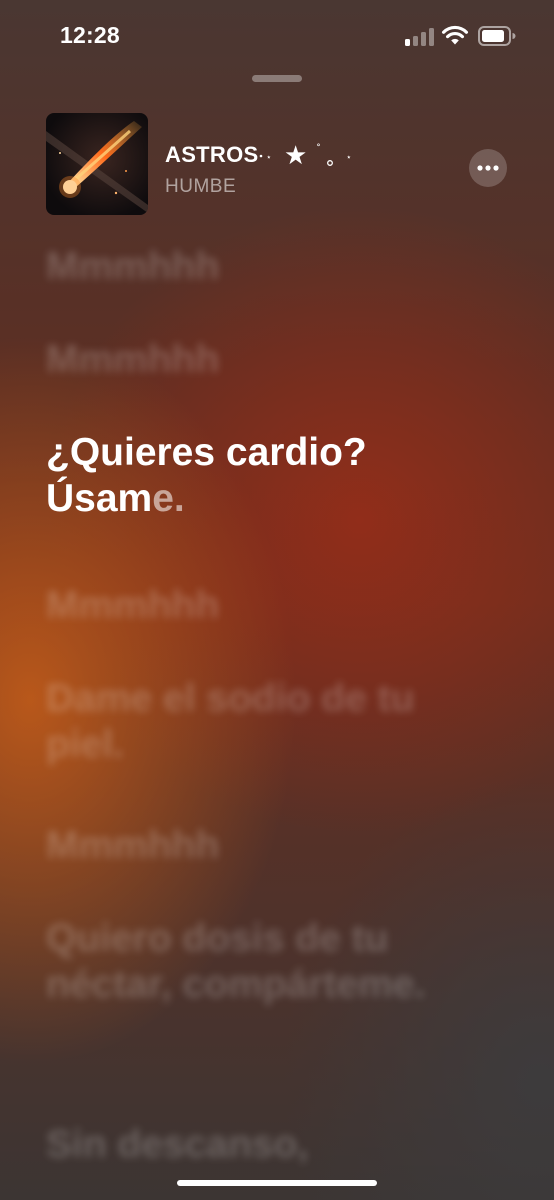 This screenshot has width=554, height=1200. Describe the element at coordinates (497, 36) in the screenshot. I see `battery-icon` at that location.